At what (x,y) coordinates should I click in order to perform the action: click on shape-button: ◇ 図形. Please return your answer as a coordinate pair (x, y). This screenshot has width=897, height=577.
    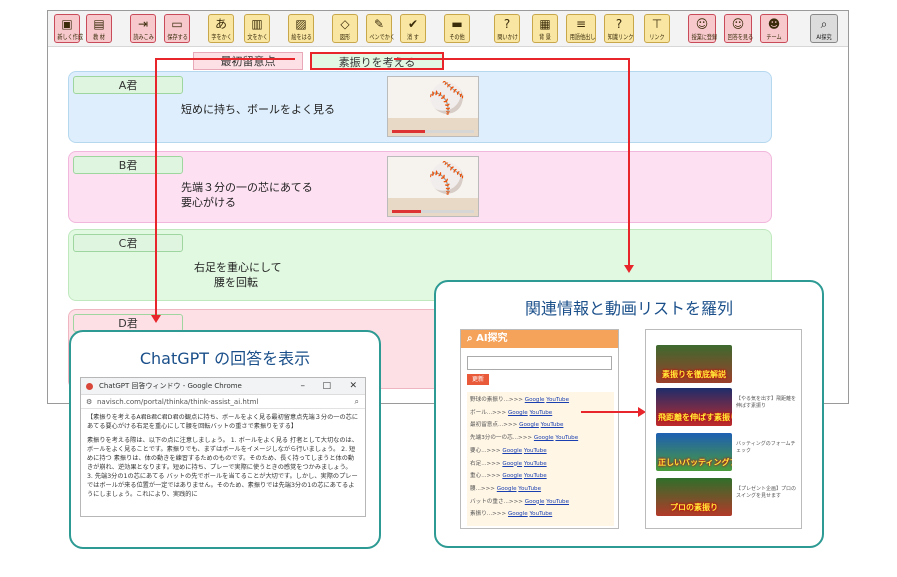
    Looking at the image, I should click on (345, 28).